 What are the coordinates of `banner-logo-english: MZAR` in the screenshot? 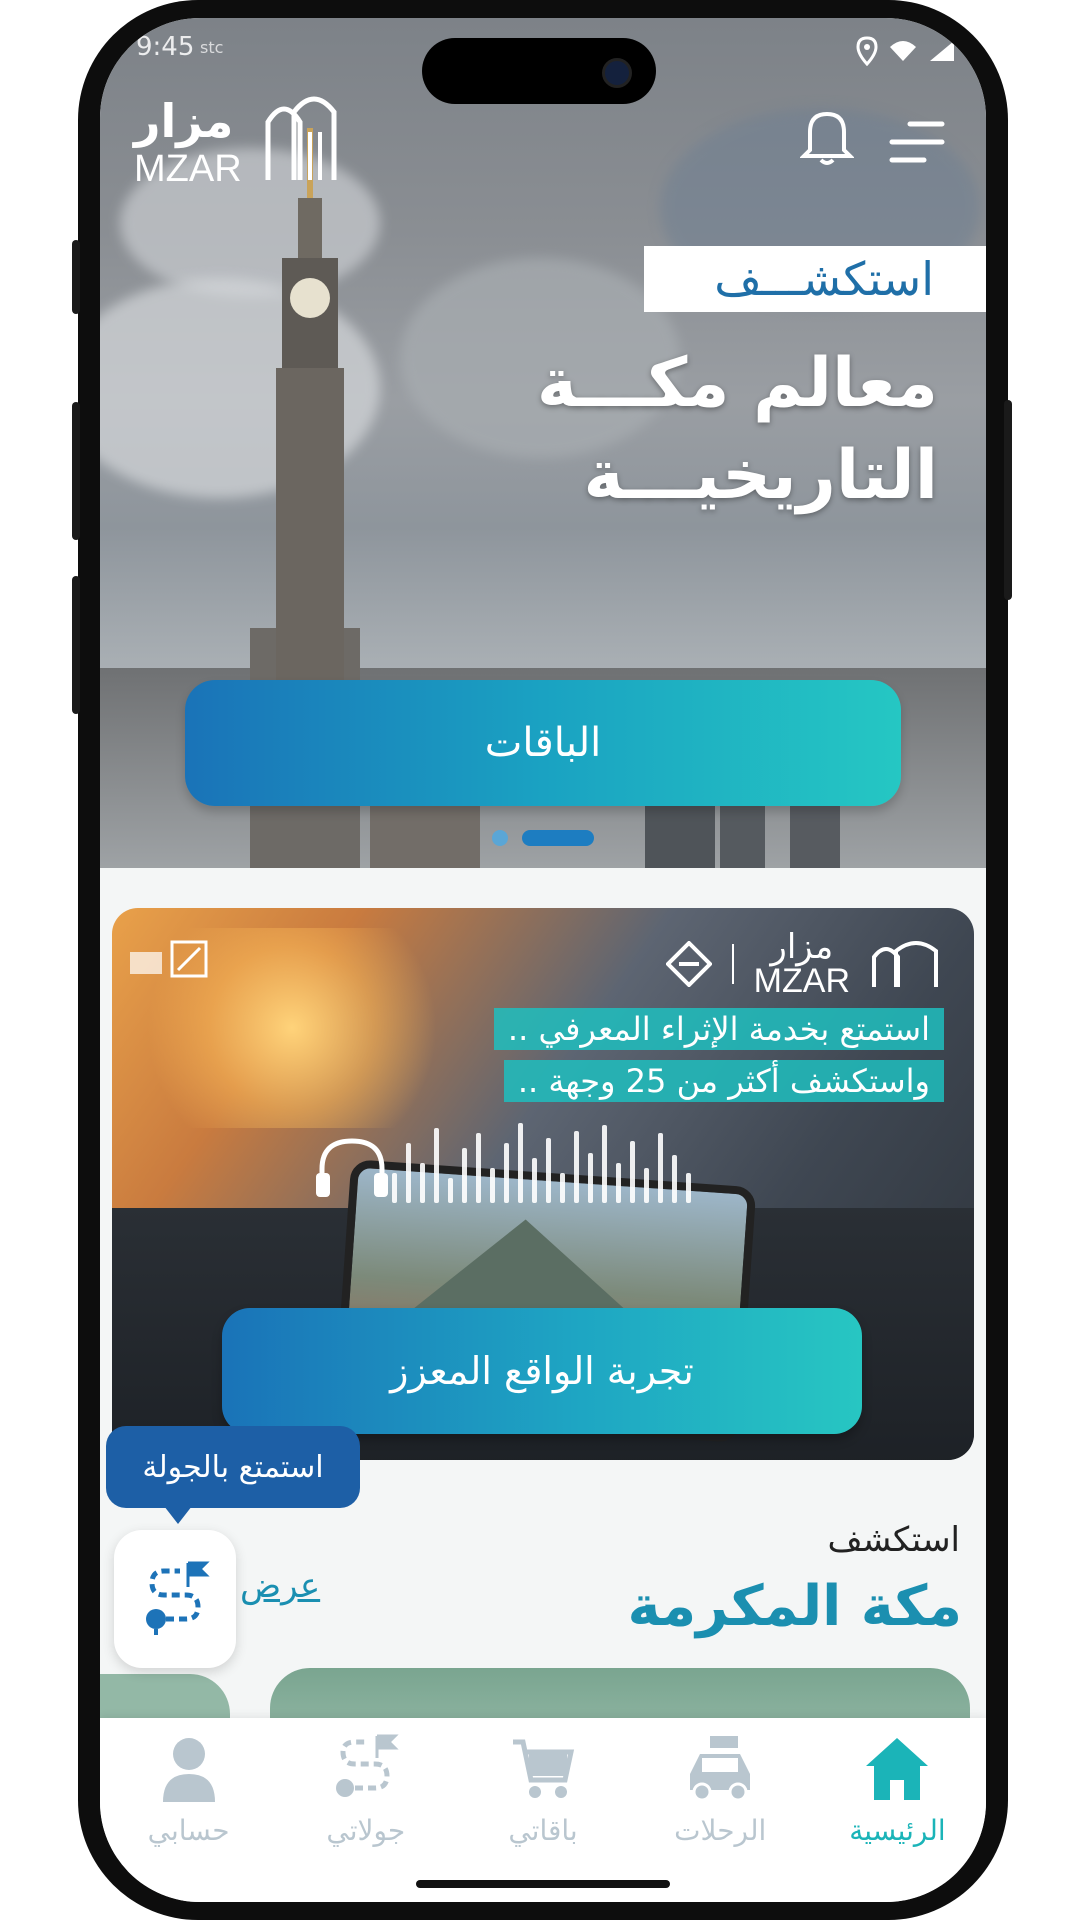 It's located at (801, 981).